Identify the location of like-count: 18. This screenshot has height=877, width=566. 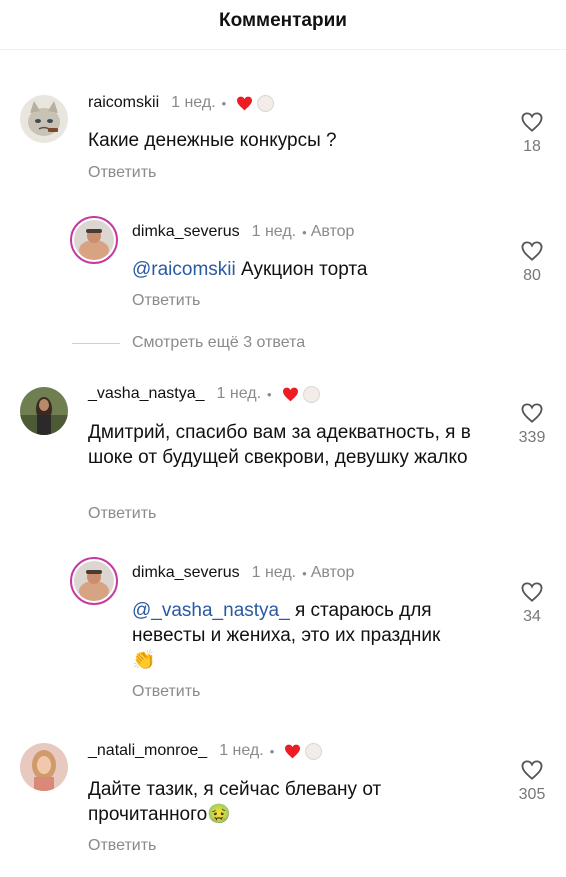
(532, 146).